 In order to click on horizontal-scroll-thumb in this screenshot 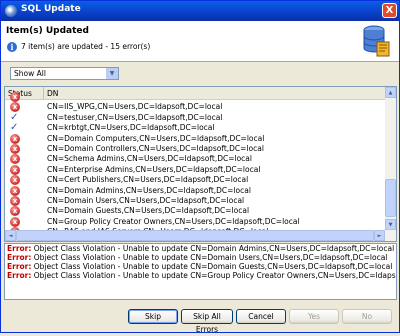, I will do `click(195, 235)`.